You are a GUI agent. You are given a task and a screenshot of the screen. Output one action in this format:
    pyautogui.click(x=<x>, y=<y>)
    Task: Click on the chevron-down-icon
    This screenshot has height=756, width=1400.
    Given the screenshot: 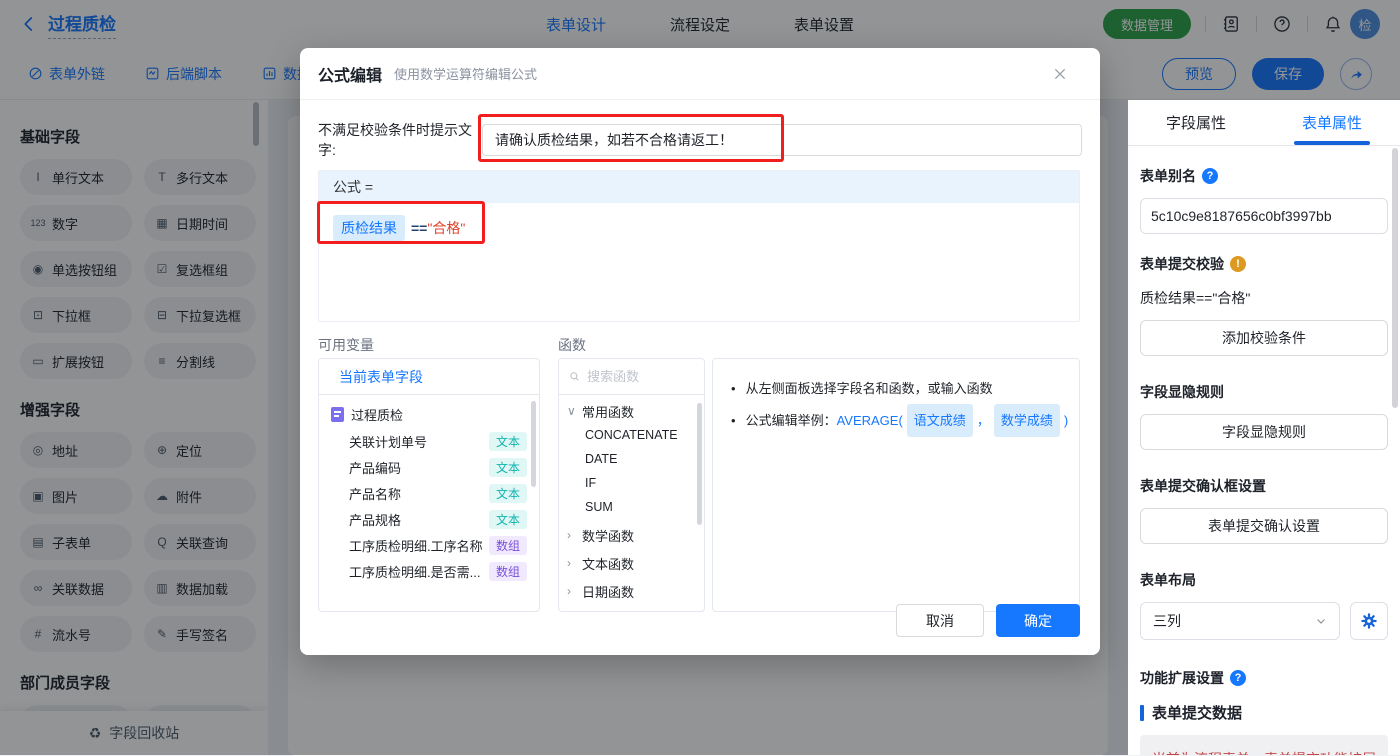 What is the action you would take?
    pyautogui.click(x=1321, y=621)
    